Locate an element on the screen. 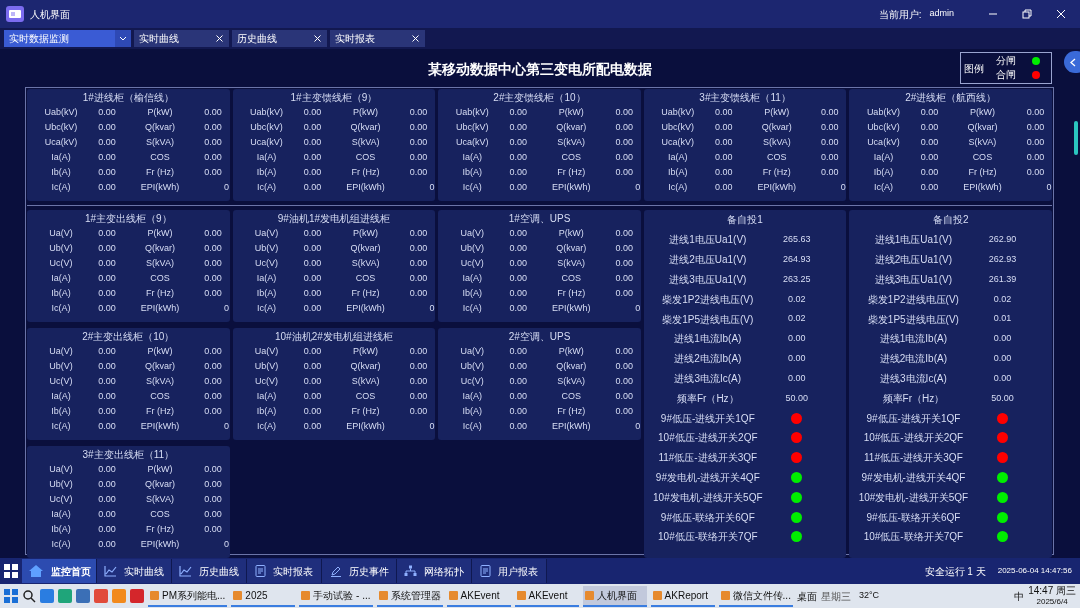 This screenshot has width=1080, height=608. nav-tab: 历史事件 is located at coordinates (359, 571).